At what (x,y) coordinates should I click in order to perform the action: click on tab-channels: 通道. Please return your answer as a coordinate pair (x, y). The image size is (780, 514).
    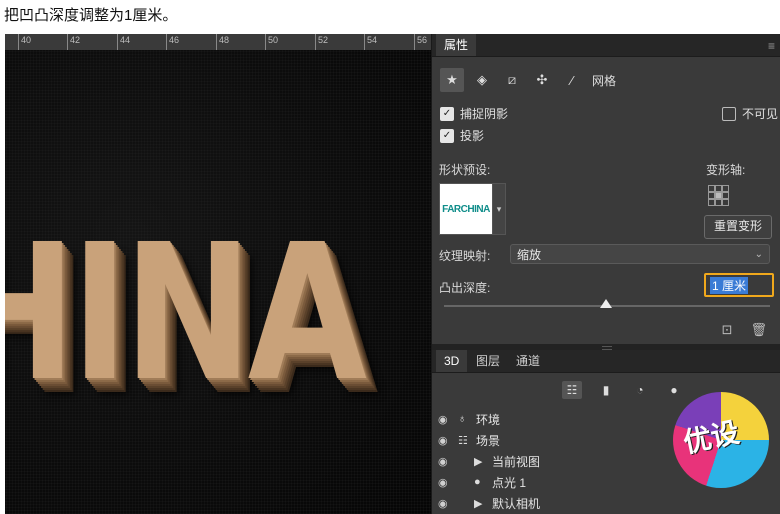
    Looking at the image, I should click on (528, 361).